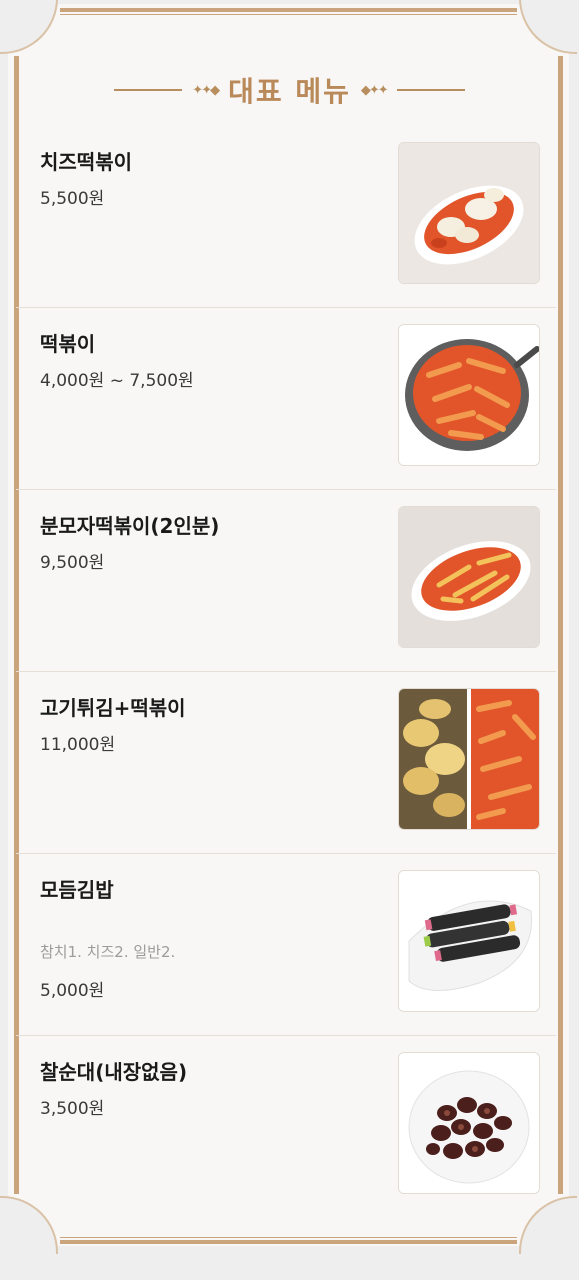 This screenshot has height=1280, width=579. What do you see at coordinates (469, 941) in the screenshot?
I see `gimbap-photo-icon` at bounding box center [469, 941].